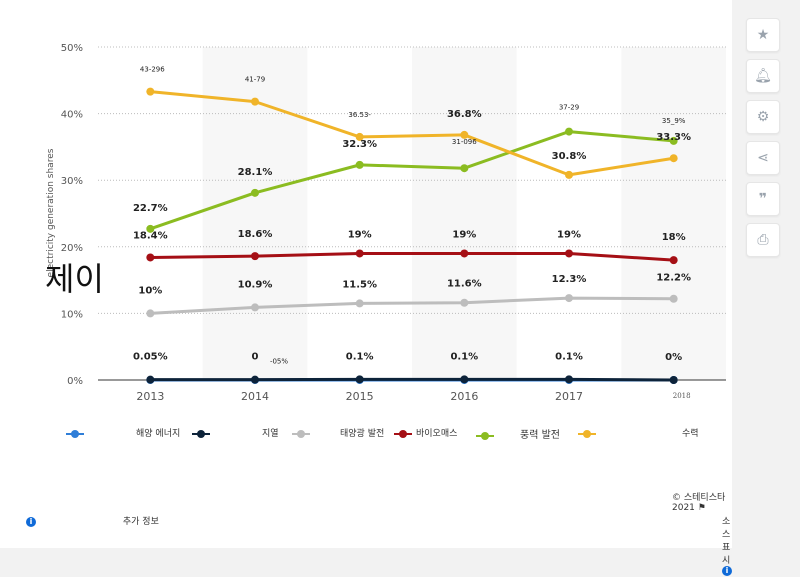 The width and height of the screenshot is (800, 577). Describe the element at coordinates (359, 284) in the screenshot. I see `data-label: 11.5%` at that location.